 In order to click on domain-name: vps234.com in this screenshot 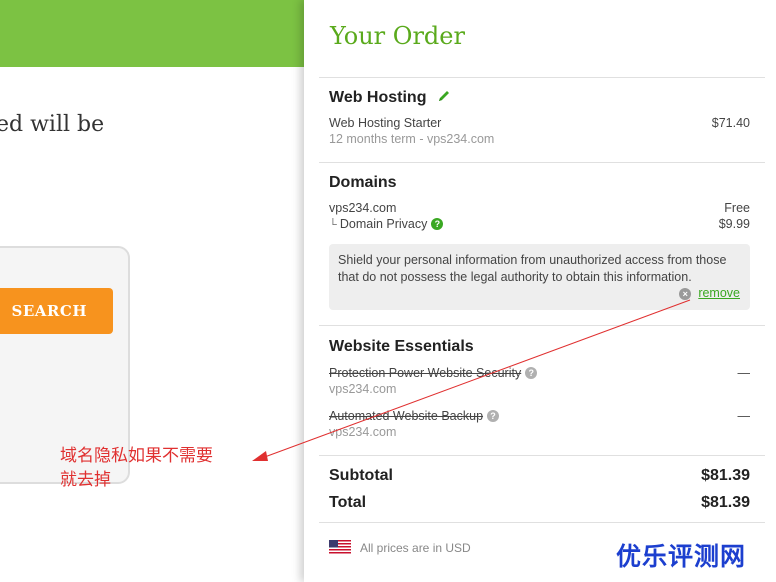, I will do `click(363, 208)`.